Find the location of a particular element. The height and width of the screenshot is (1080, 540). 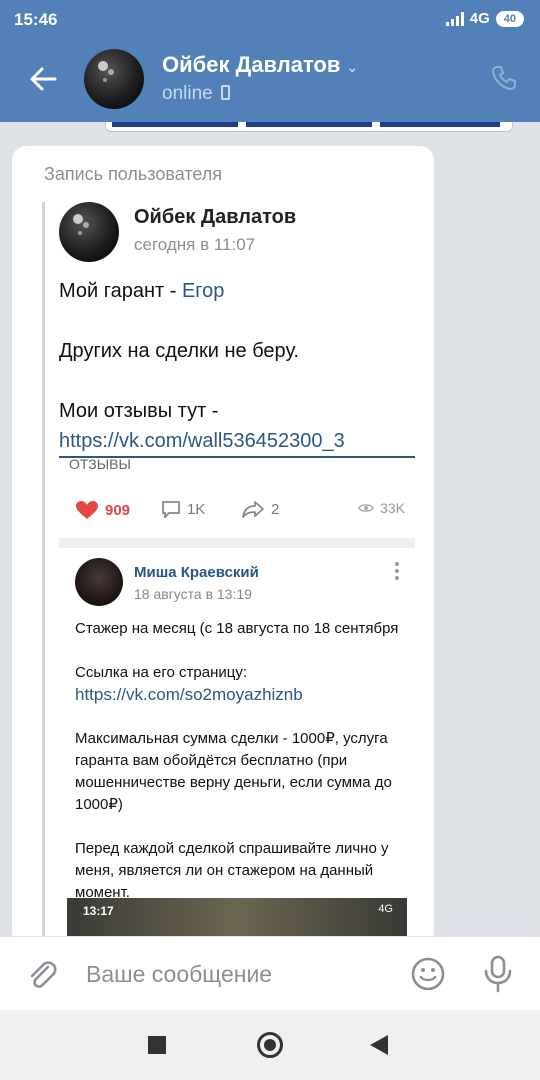

divider is located at coordinates (237, 543).